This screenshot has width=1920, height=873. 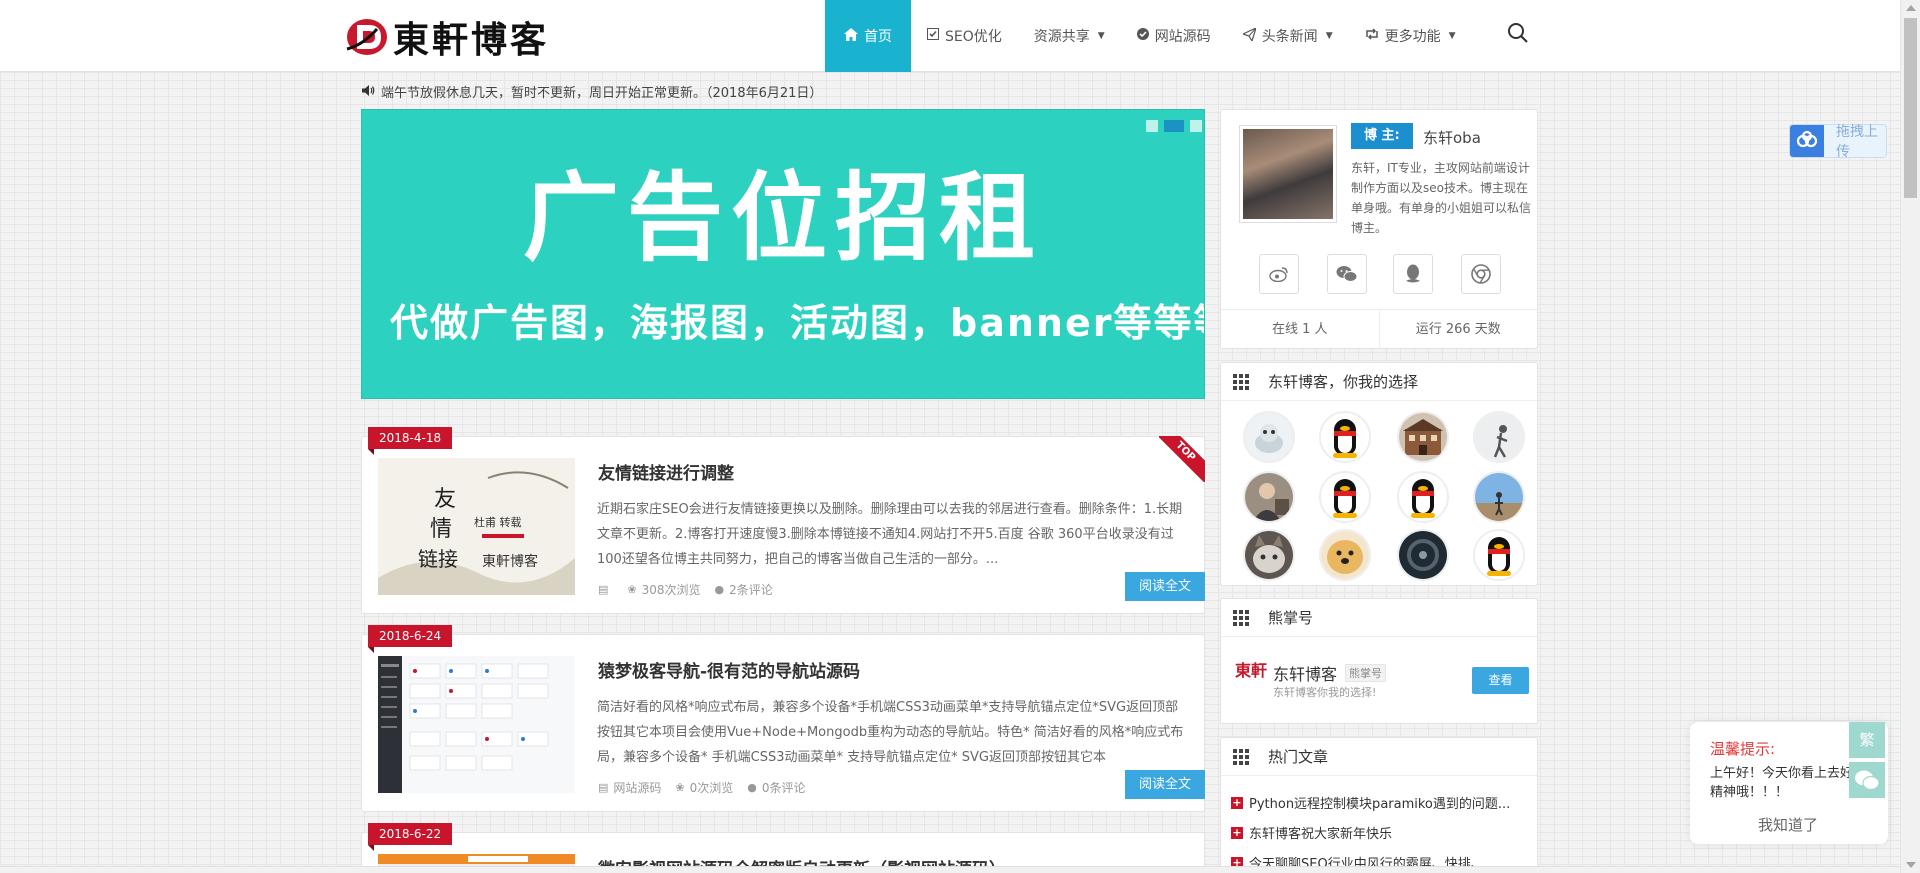 I want to click on post-category: ▤, so click(x=605, y=589).